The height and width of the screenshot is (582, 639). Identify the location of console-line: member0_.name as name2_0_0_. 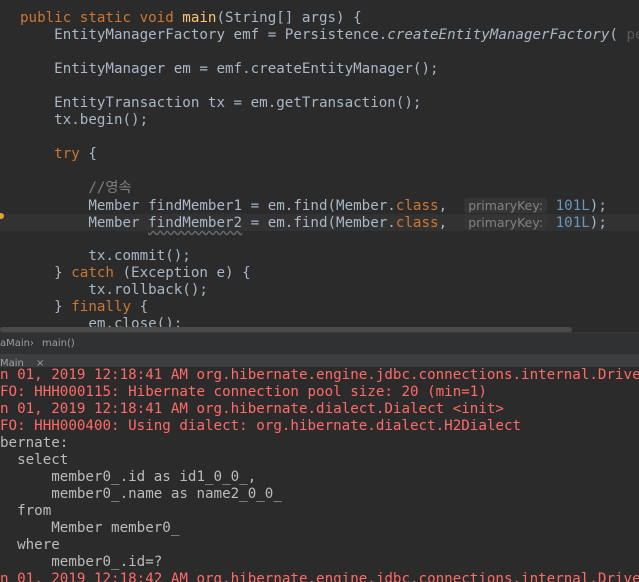
(141, 494).